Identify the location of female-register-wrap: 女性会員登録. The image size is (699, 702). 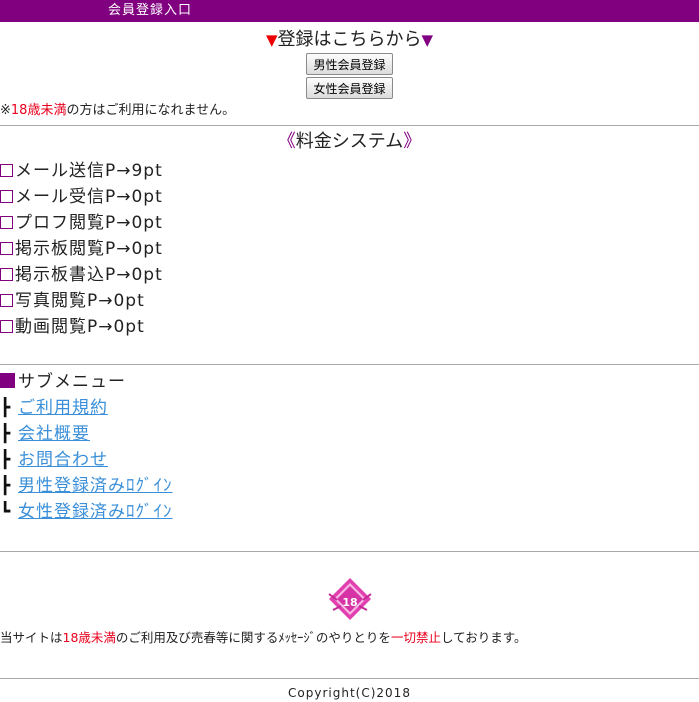
(349, 87).